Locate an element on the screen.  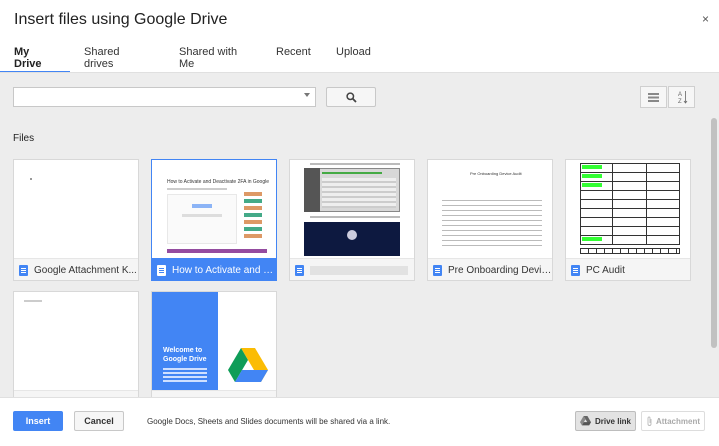
scrollbar is located at coordinates (714, 233).